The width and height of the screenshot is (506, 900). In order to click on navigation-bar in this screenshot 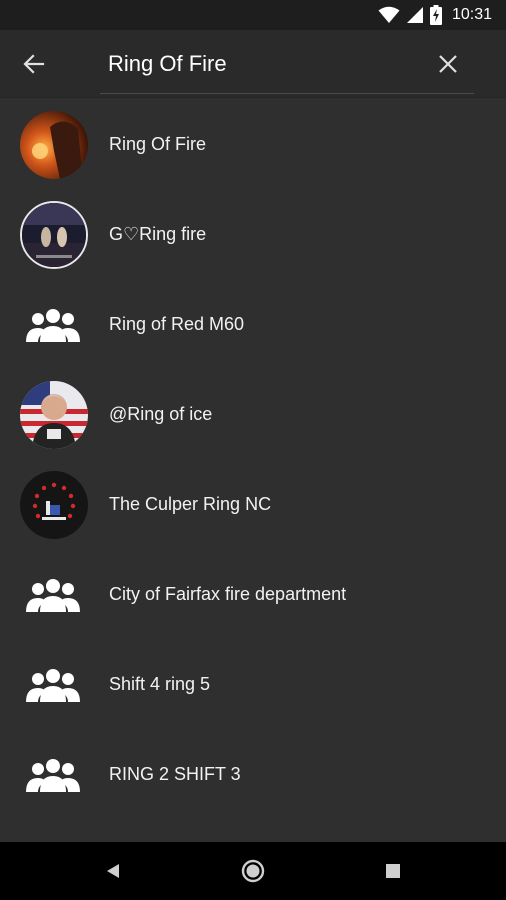, I will do `click(253, 871)`.